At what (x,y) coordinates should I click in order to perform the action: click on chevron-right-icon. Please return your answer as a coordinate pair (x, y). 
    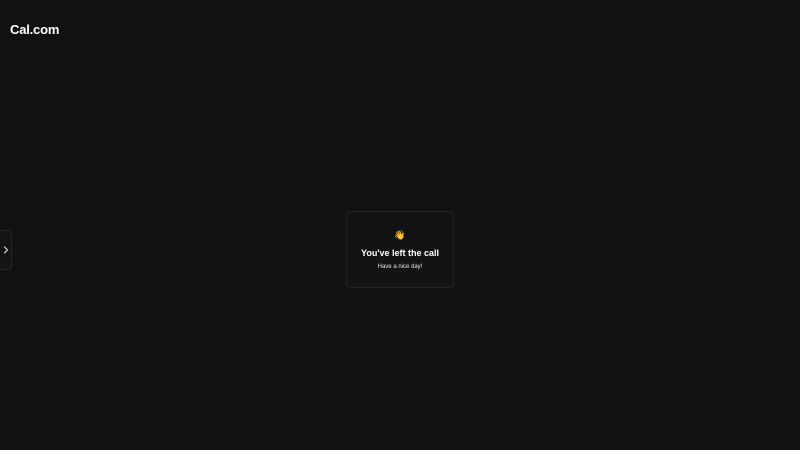
    Looking at the image, I should click on (6, 250).